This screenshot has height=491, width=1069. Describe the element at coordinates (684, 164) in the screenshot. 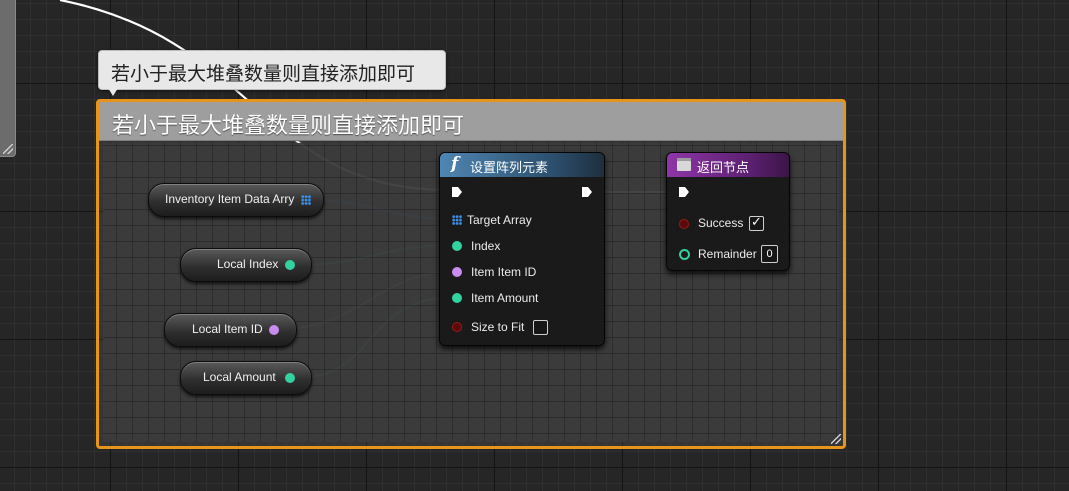

I see `return-node-icon` at that location.